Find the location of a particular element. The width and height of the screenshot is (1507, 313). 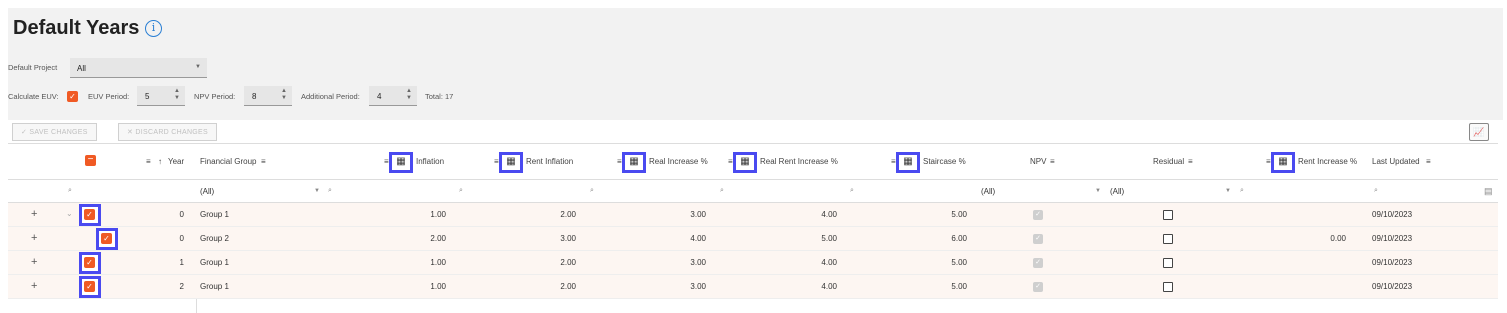

cell-year: 2 is located at coordinates (181, 286).